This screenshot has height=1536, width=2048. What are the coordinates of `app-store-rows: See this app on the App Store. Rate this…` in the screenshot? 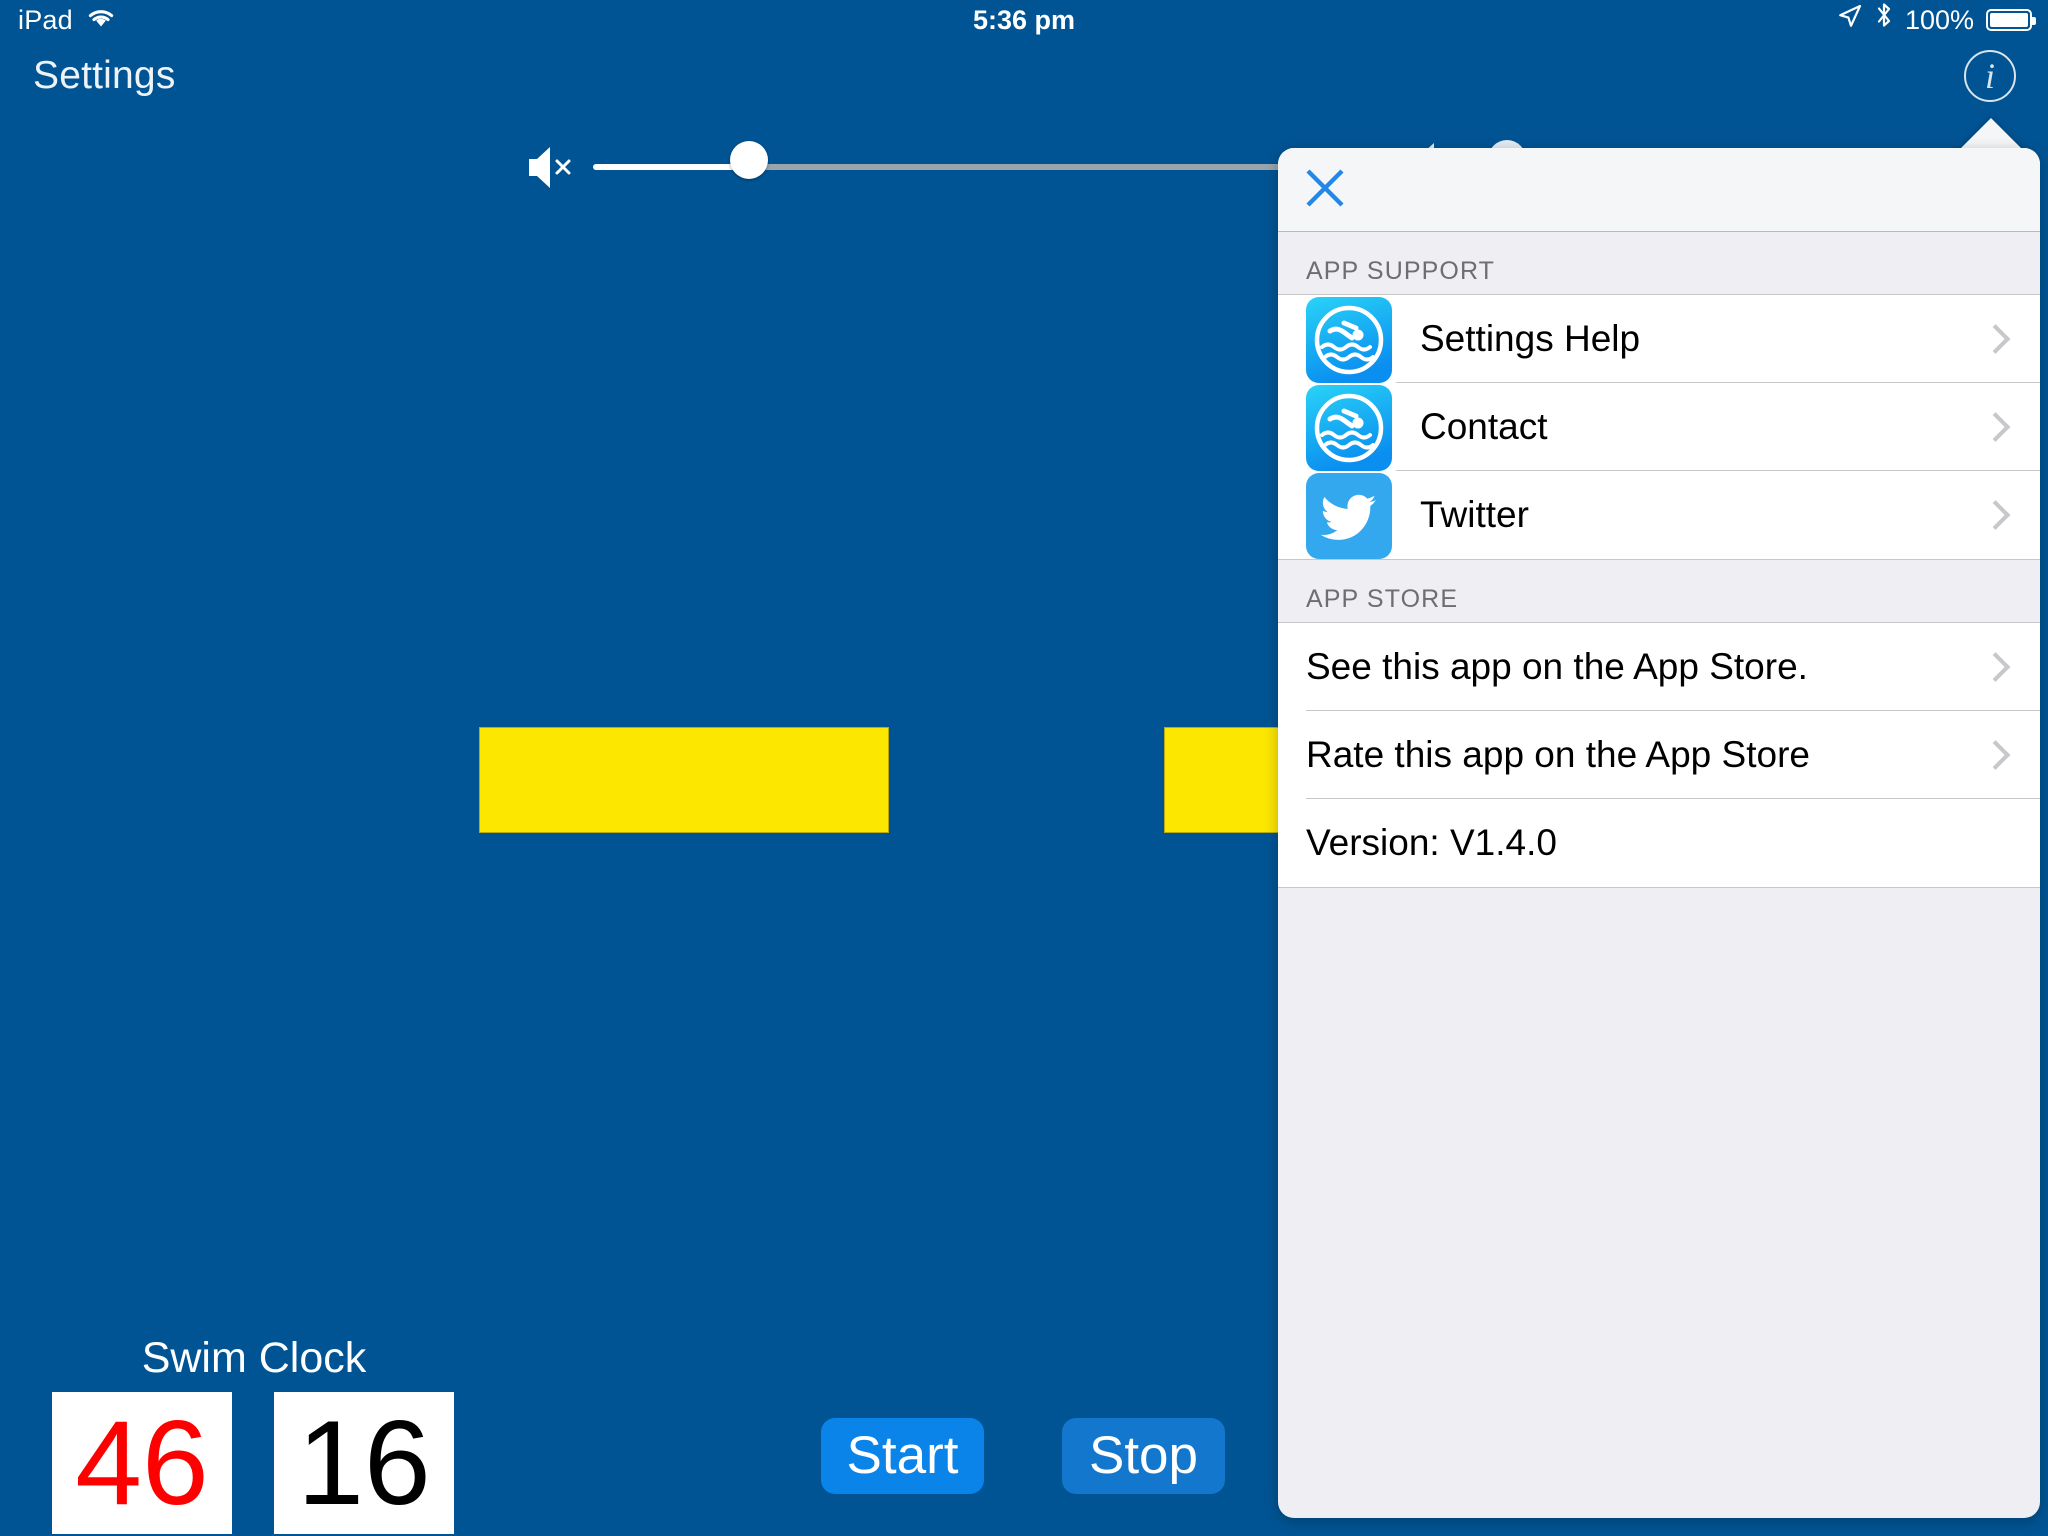 It's located at (1659, 755).